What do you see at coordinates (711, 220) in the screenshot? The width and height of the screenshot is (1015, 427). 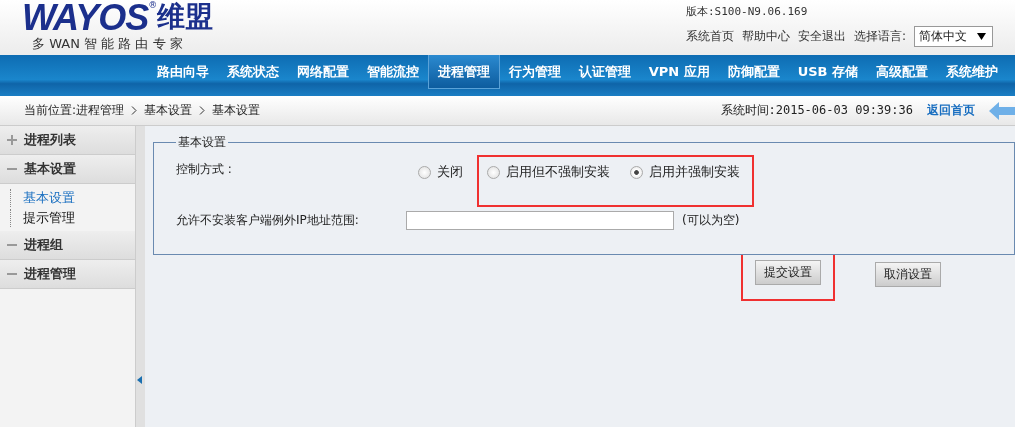 I see `hint-text: (可以为空)` at bounding box center [711, 220].